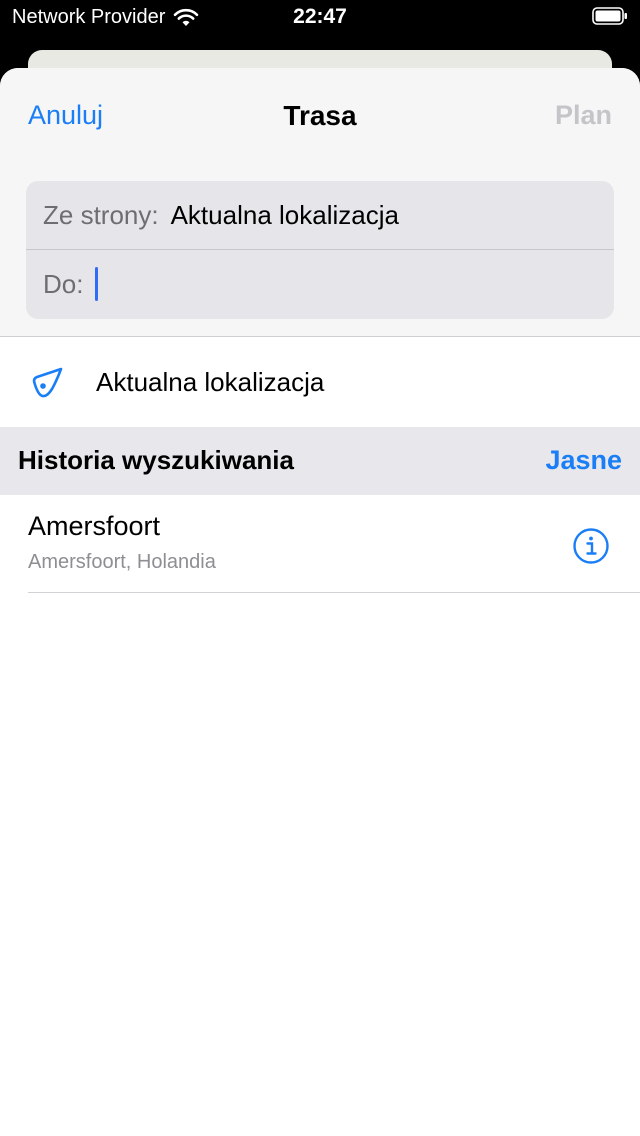  Describe the element at coordinates (320, 461) in the screenshot. I see `history-section-header: Historia wyszukiwania Jasne` at that location.